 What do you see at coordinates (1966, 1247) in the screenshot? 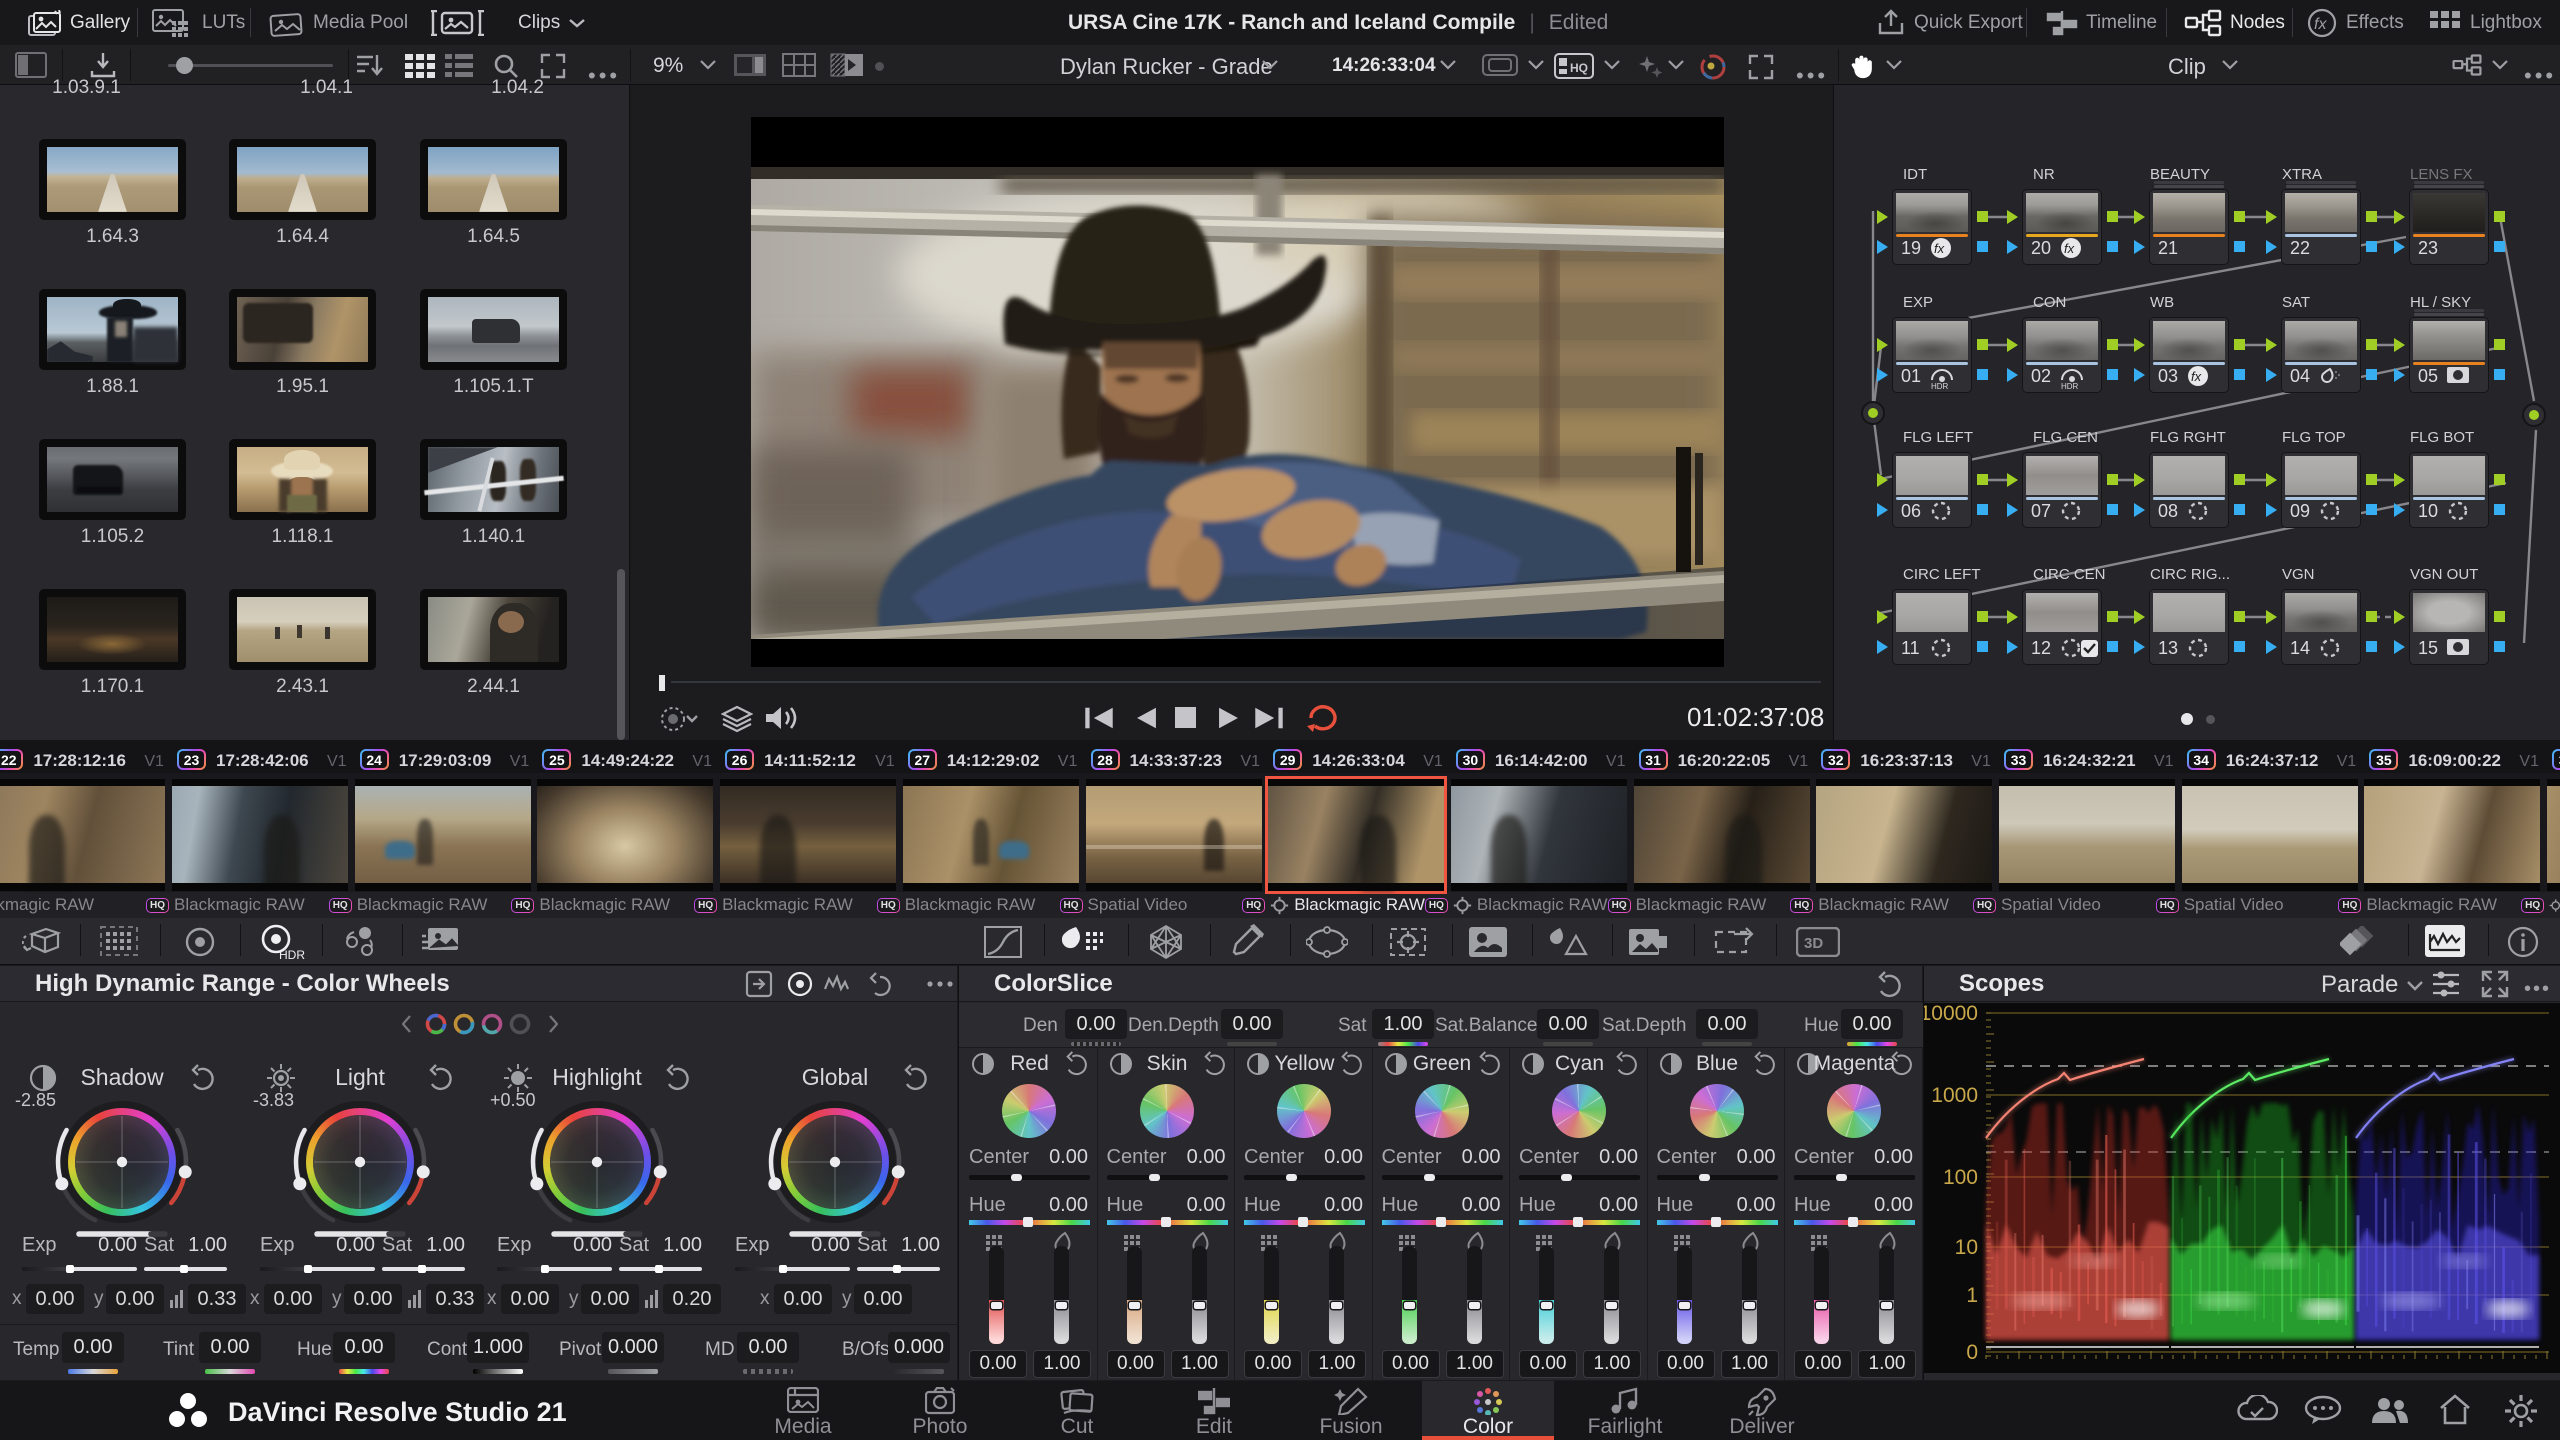
I see `svg-text: 10` at bounding box center [1966, 1247].